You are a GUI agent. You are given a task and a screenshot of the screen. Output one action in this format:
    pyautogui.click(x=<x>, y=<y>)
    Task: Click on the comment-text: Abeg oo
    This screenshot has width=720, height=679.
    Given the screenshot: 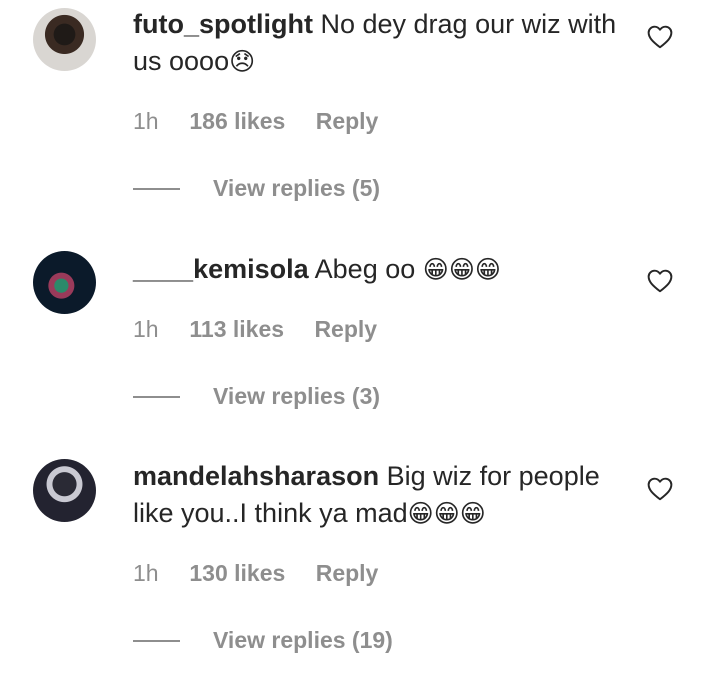 What is the action you would take?
    pyautogui.click(x=365, y=269)
    